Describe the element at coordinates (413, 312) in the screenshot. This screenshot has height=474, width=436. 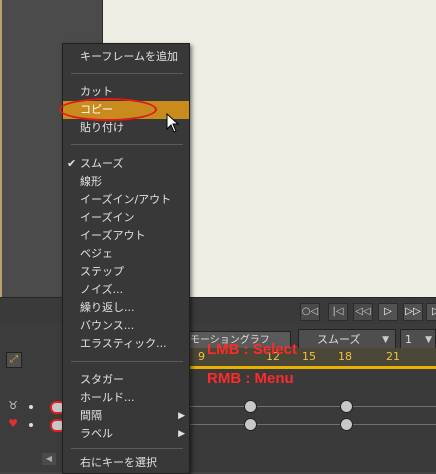
I see `fast-forward-button: ▷▷` at that location.